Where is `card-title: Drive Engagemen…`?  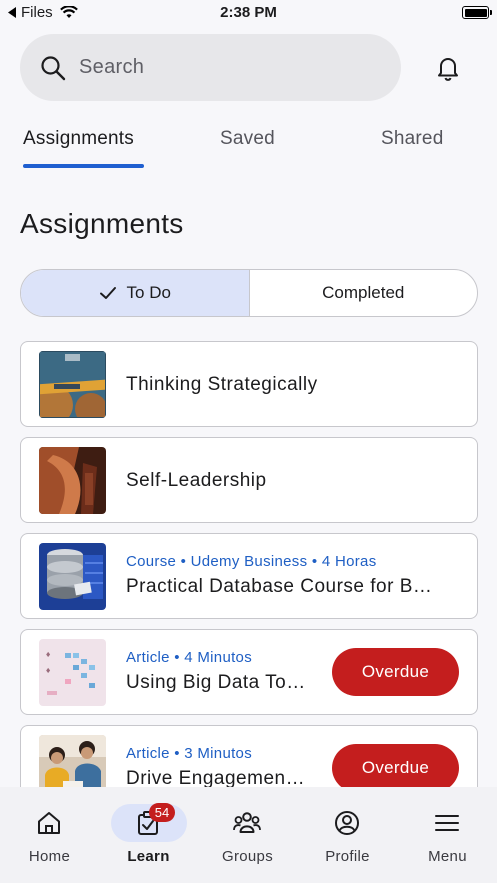
card-title: Drive Engagemen… is located at coordinates (216, 777).